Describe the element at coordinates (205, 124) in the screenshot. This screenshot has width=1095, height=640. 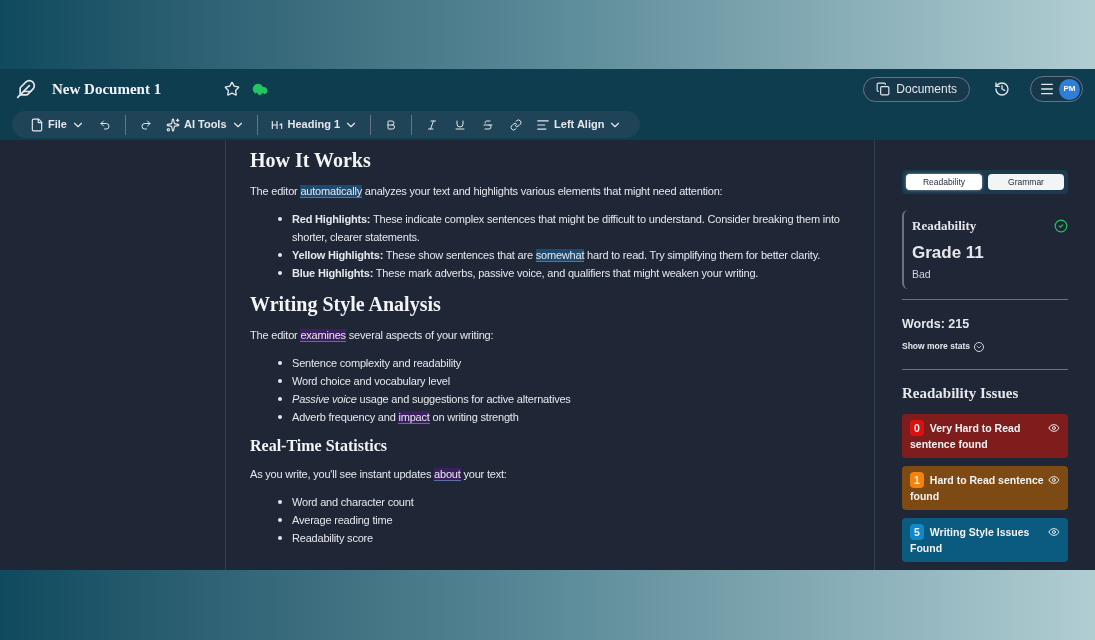
I see `toolbar-dropdown: AI Tools` at that location.